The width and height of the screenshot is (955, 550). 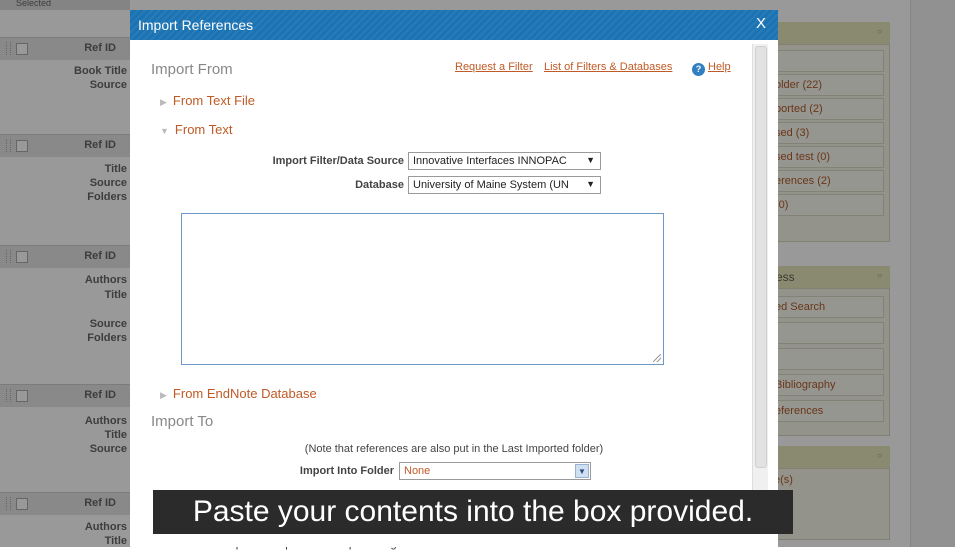 What do you see at coordinates (657, 358) in the screenshot?
I see `resize-handle-icon` at bounding box center [657, 358].